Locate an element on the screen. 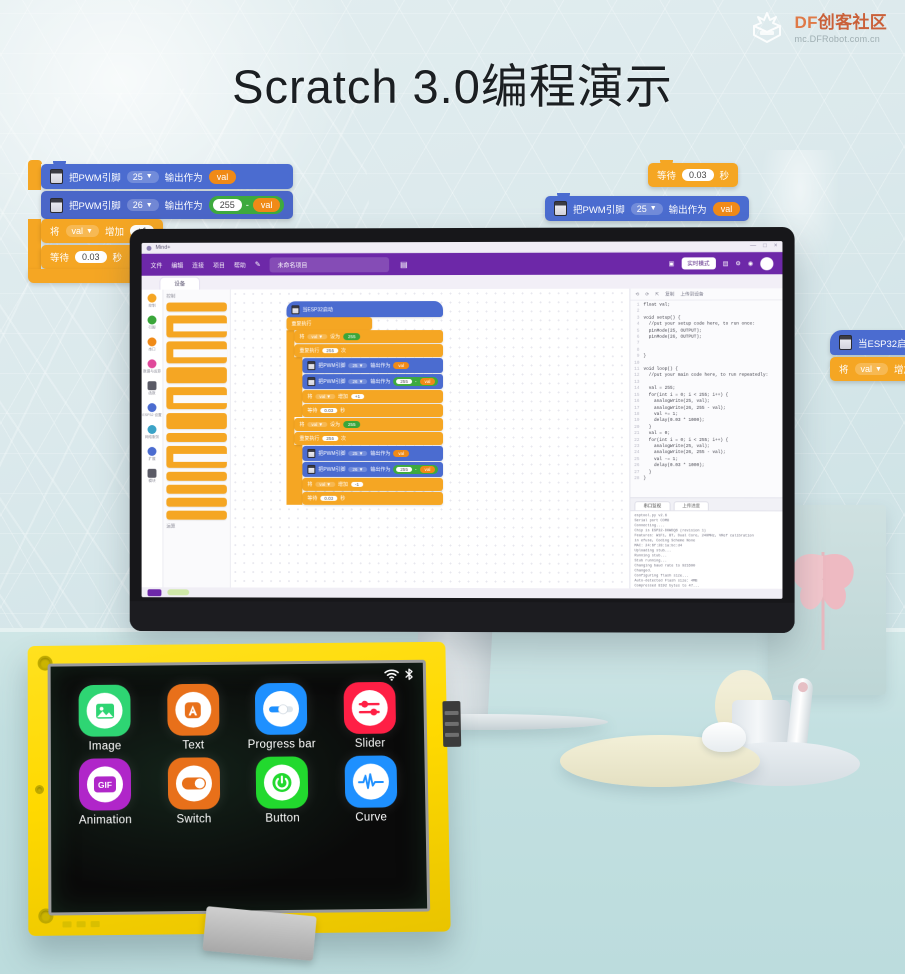  app-image: Image is located at coordinates (105, 718).